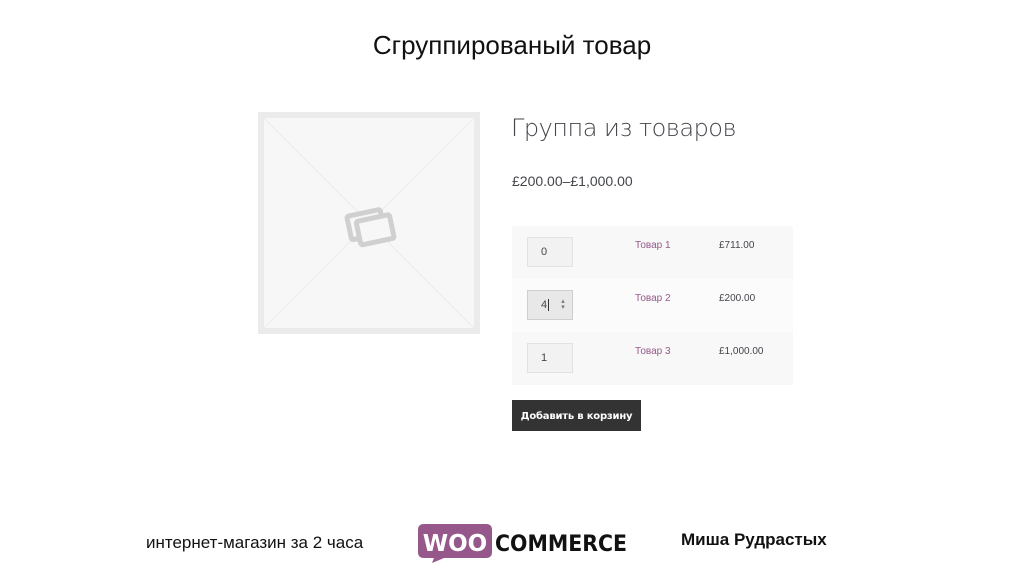 Image resolution: width=1024 pixels, height=576 pixels. Describe the element at coordinates (653, 245) in the screenshot. I see `product-link: Товар 1` at that location.